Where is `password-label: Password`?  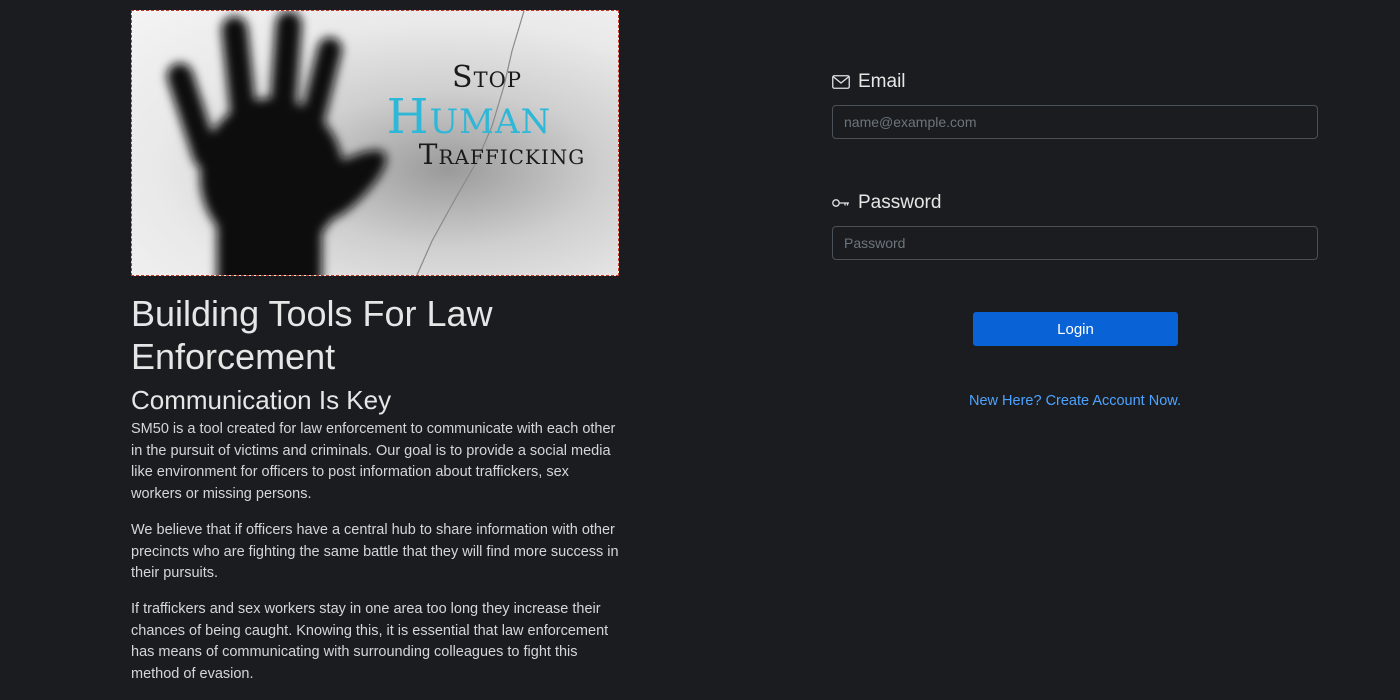 password-label: Password is located at coordinates (900, 202).